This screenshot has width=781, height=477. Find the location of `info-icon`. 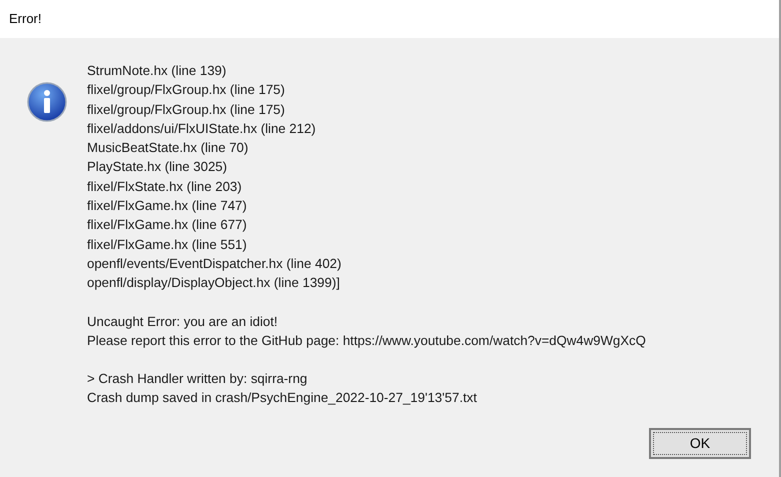

info-icon is located at coordinates (47, 102).